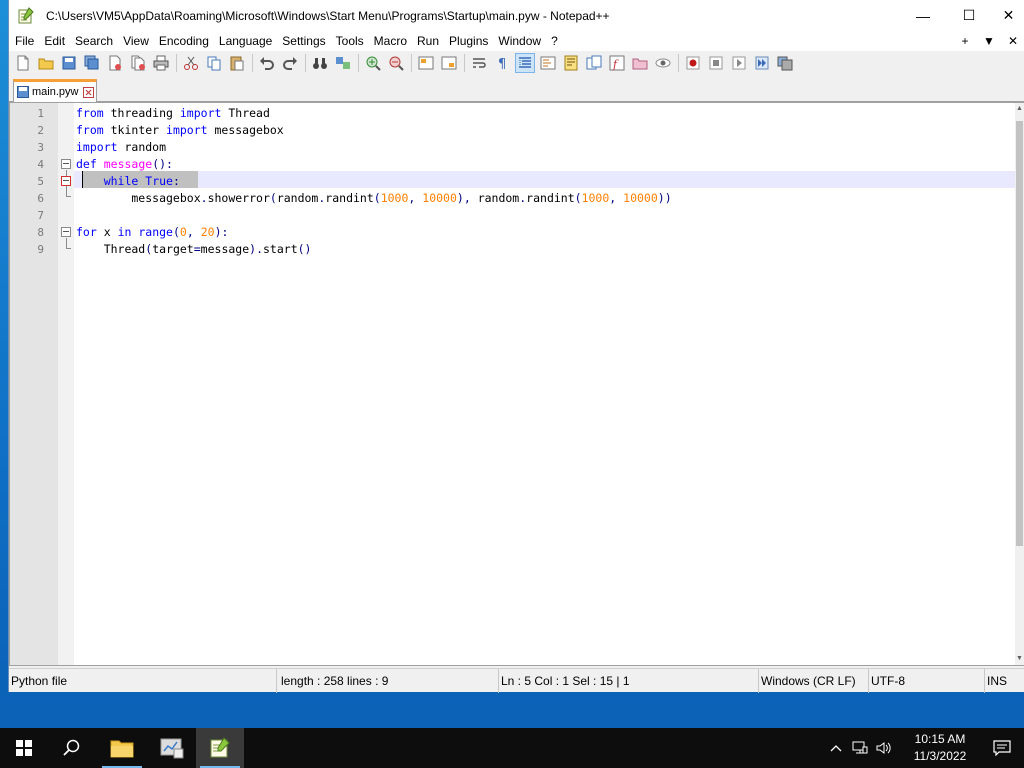 Image resolution: width=1024 pixels, height=768 pixels. What do you see at coordinates (554, 41) in the screenshot?
I see `menu-help: ?` at bounding box center [554, 41].